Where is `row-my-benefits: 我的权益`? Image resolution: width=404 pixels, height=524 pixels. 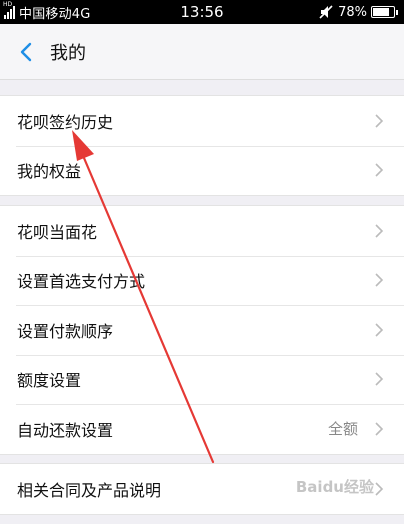 row-my-benefits: 我的权益 is located at coordinates (202, 170).